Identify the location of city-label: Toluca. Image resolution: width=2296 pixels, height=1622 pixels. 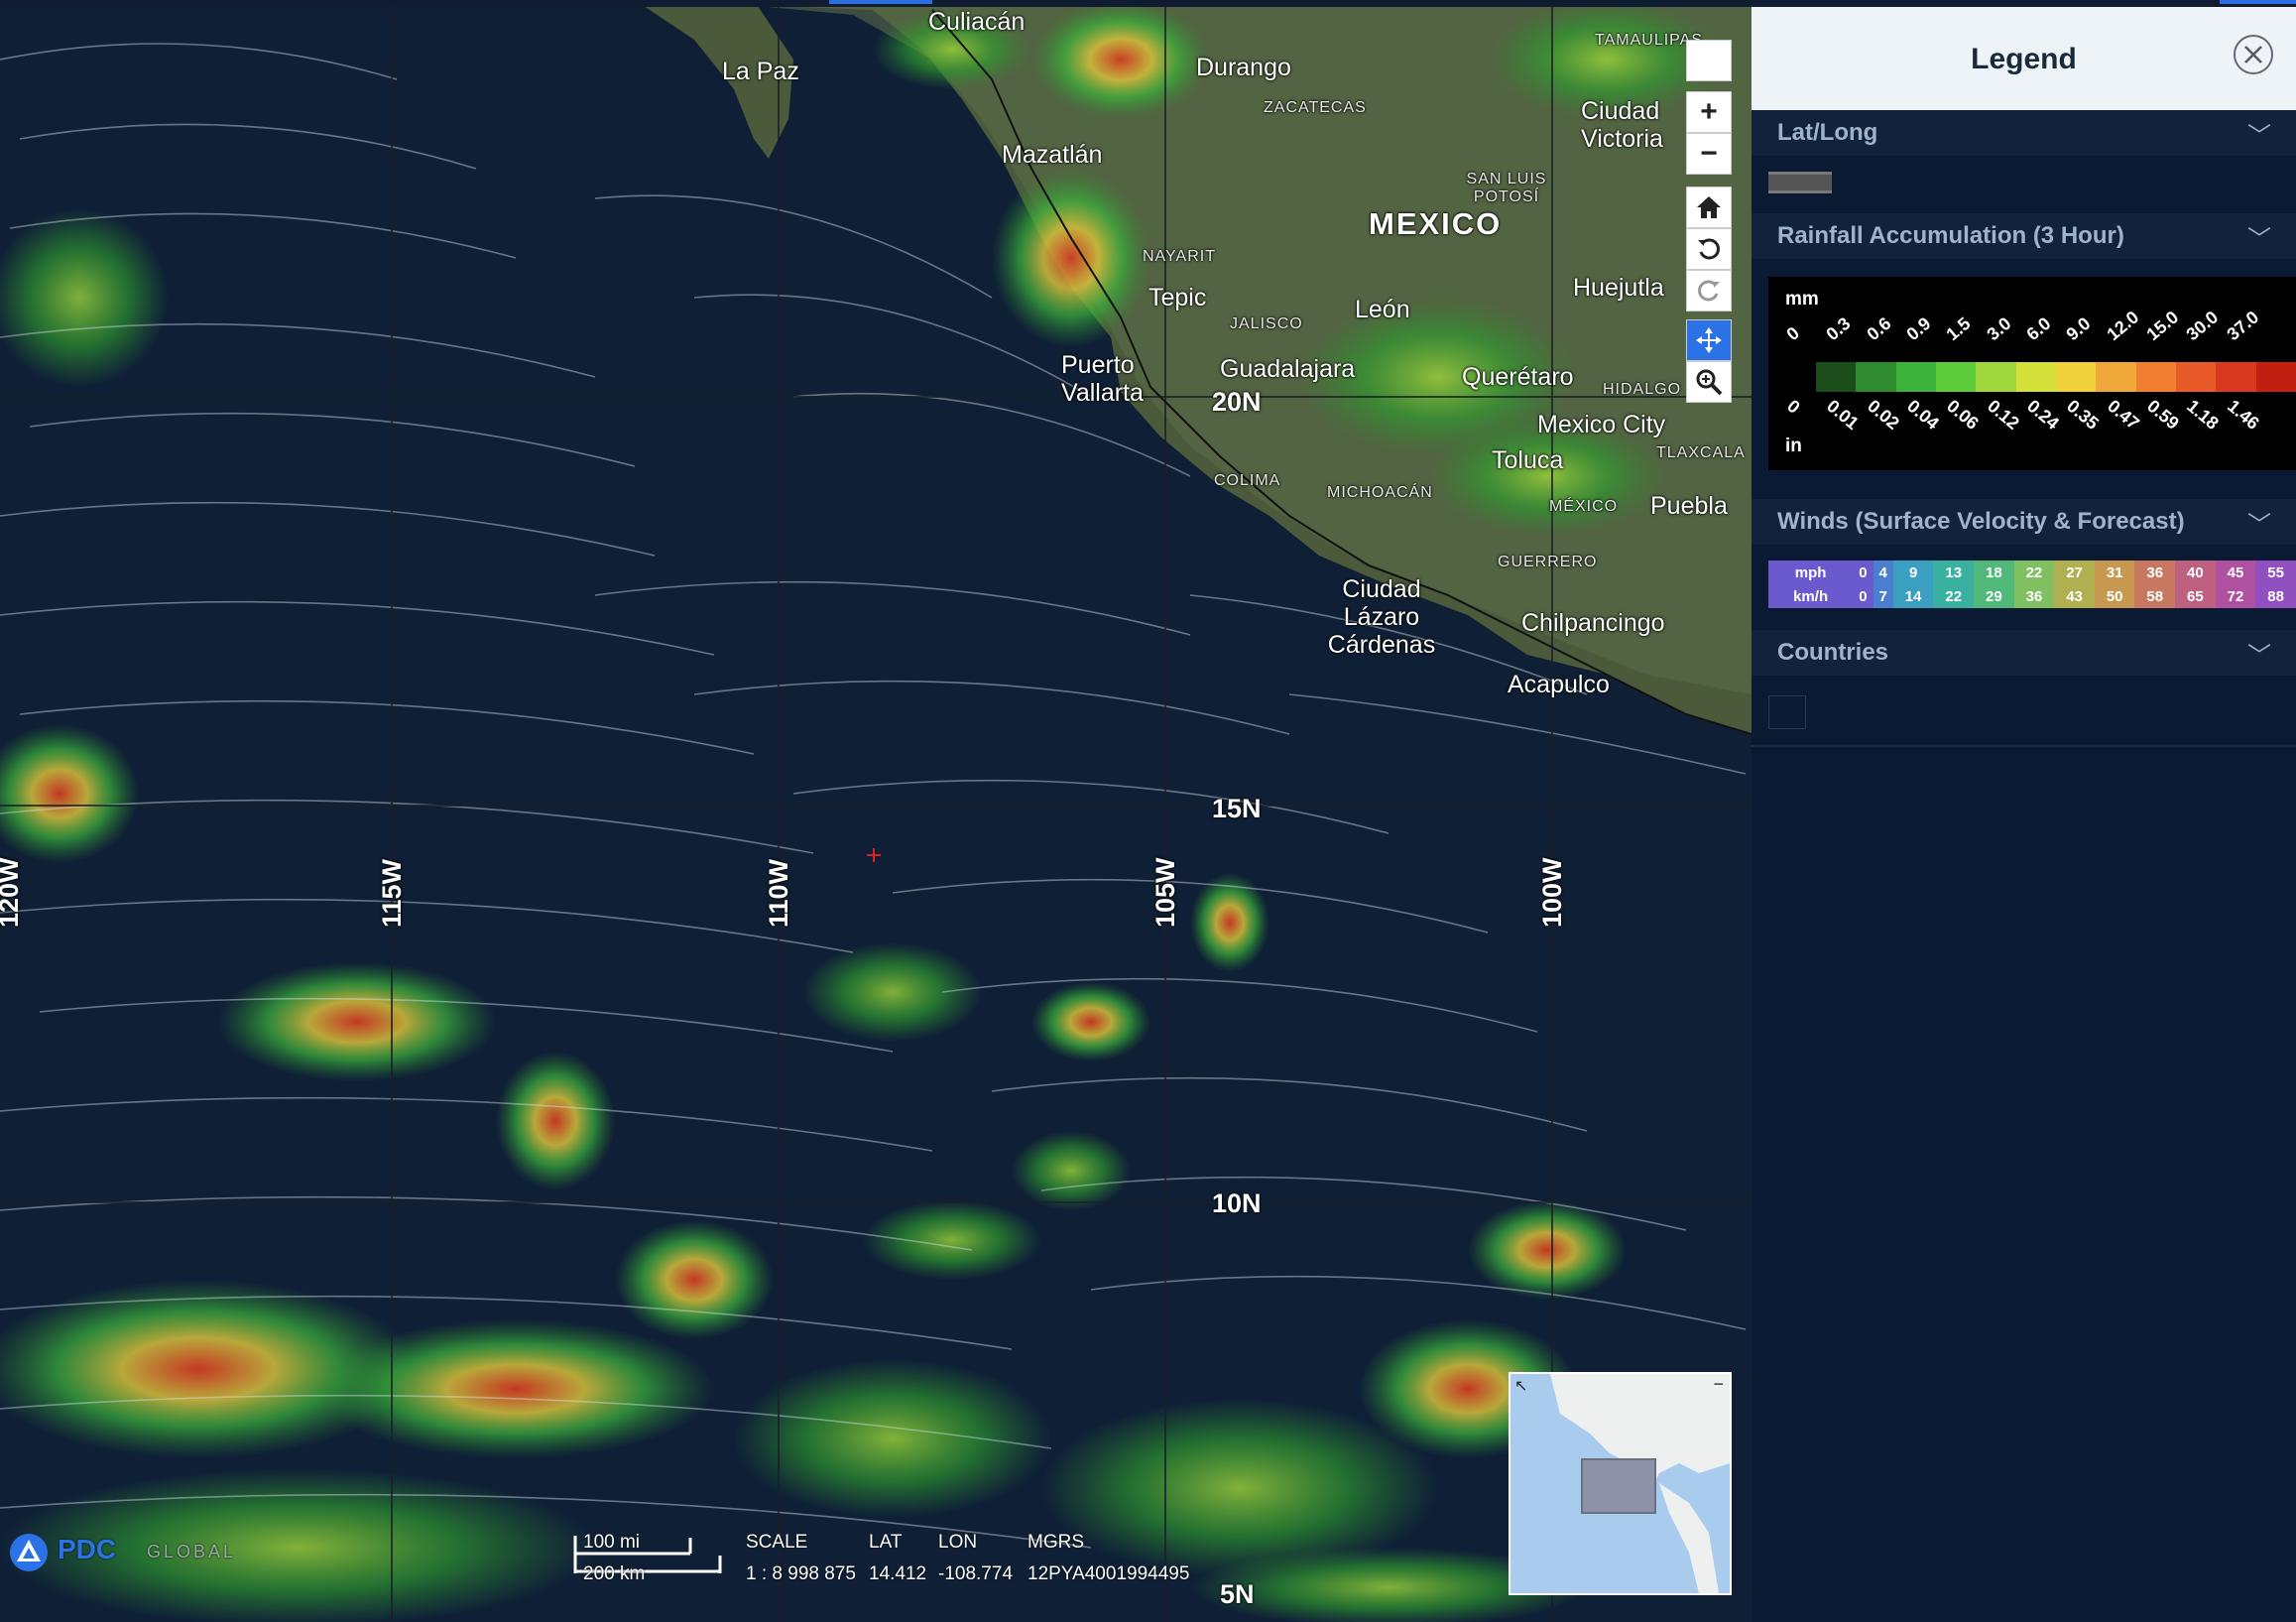
(1528, 460).